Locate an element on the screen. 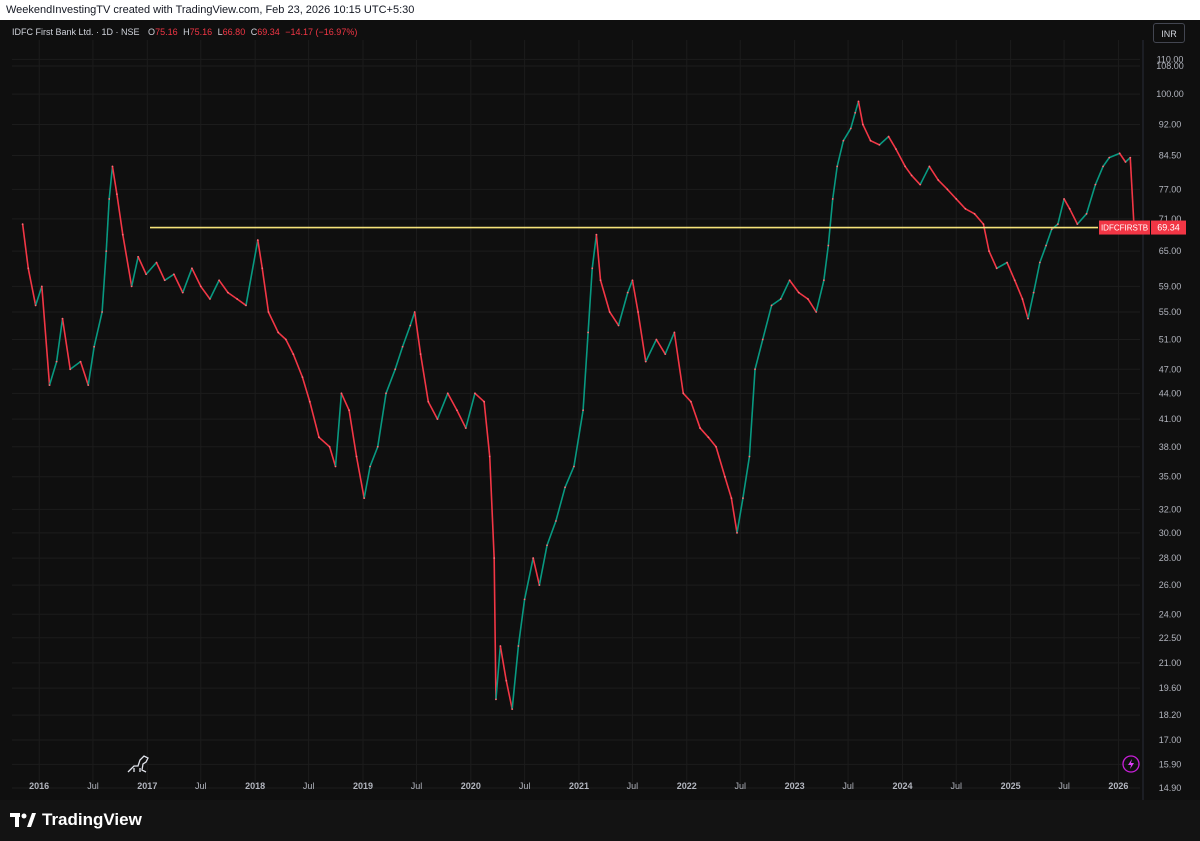  y-tick-label: 44.00 is located at coordinates (1170, 393).